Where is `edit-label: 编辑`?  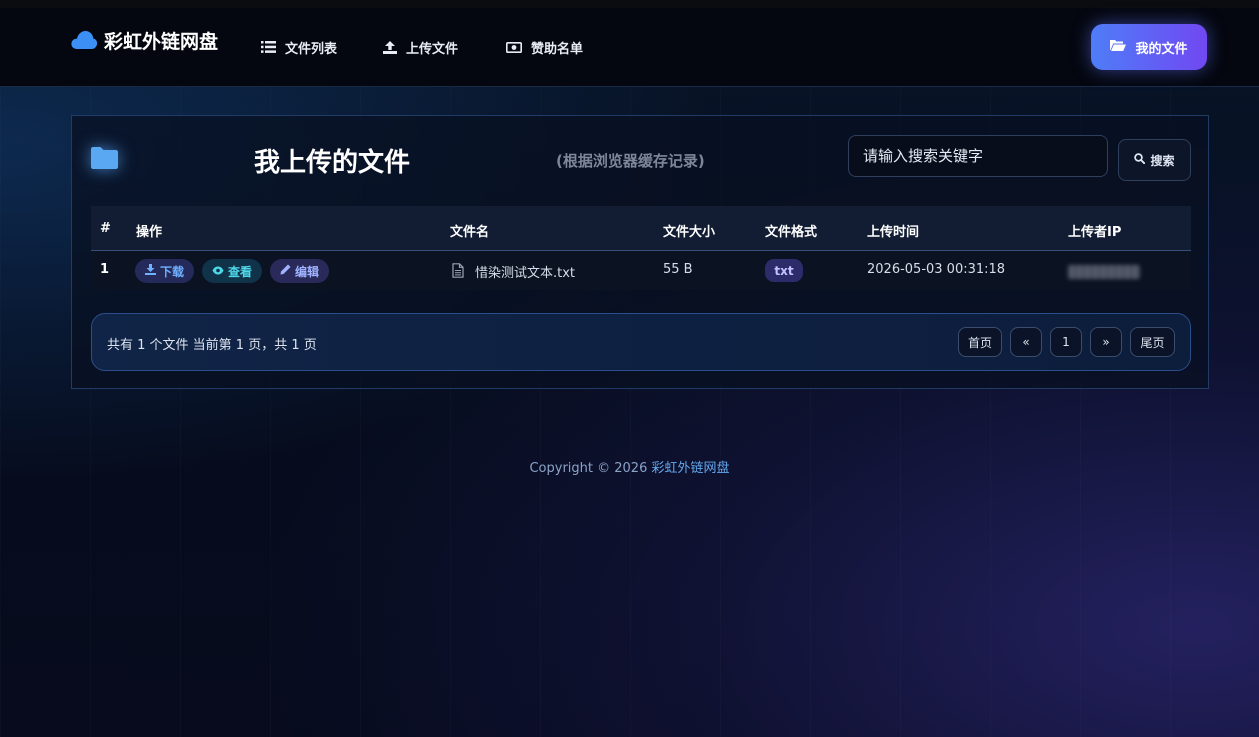 edit-label: 编辑 is located at coordinates (306, 271).